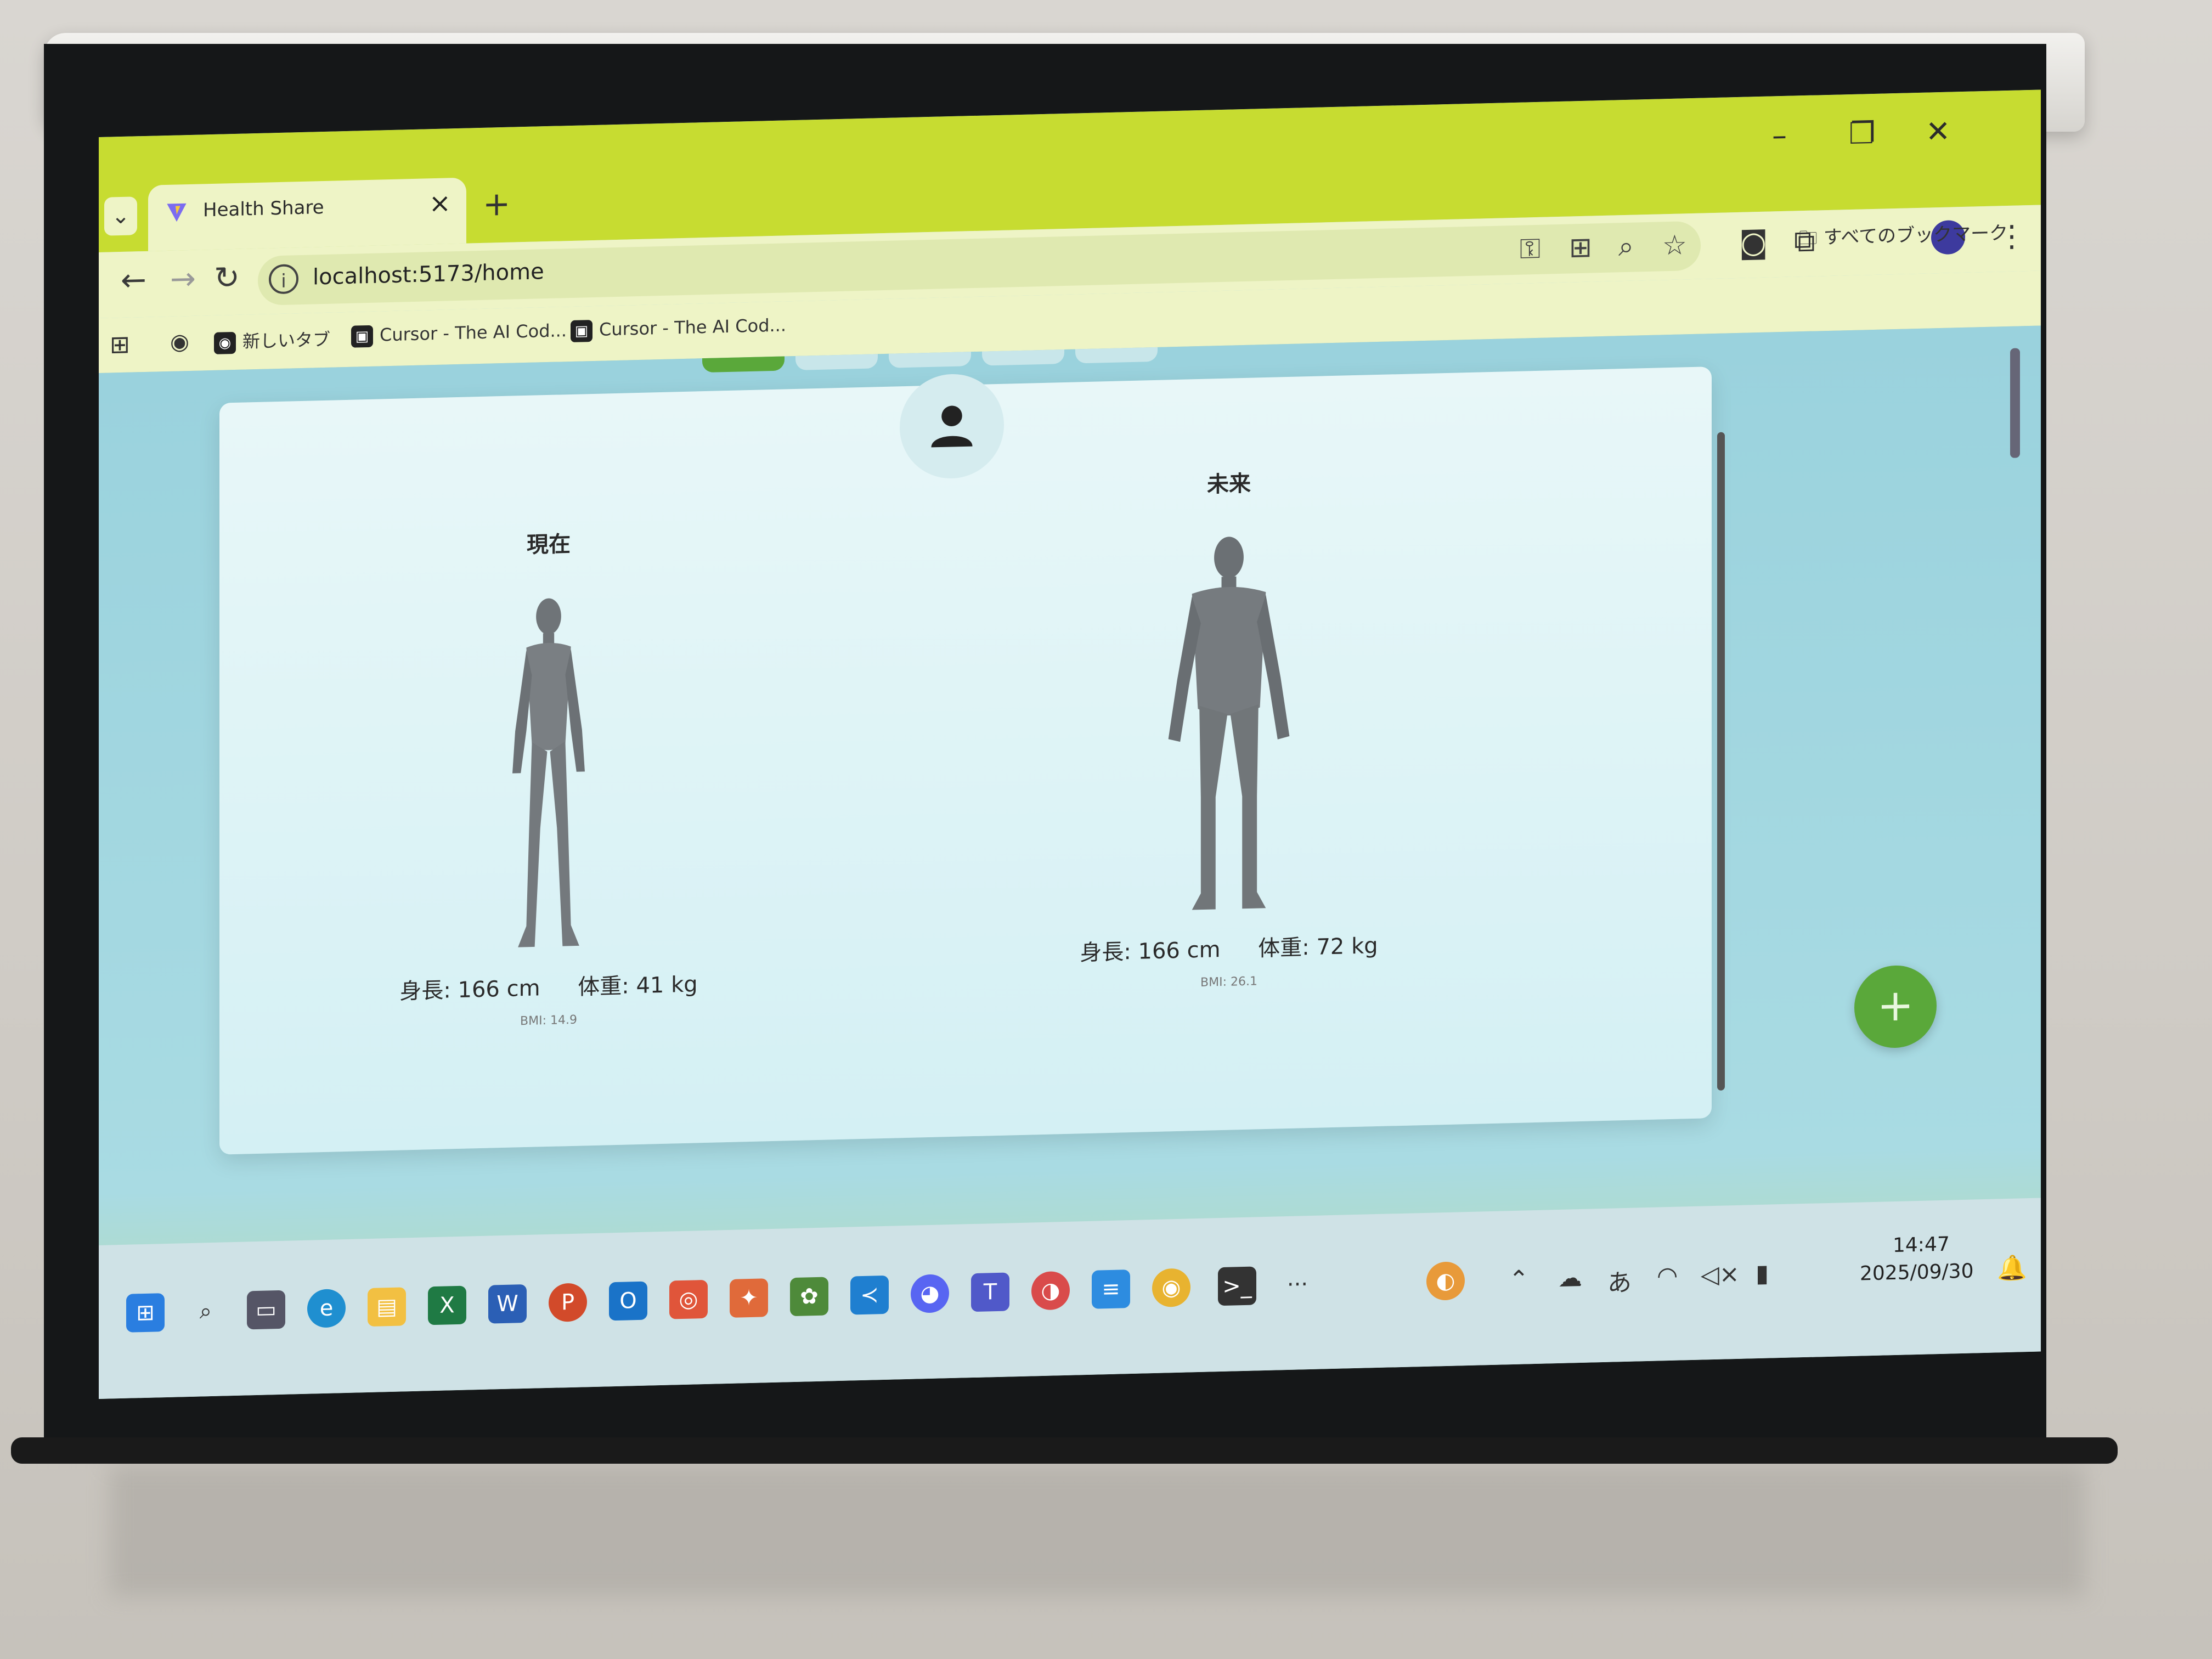 This screenshot has width=2212, height=1659. I want to click on current-height: 身長: 166 cm, so click(470, 990).